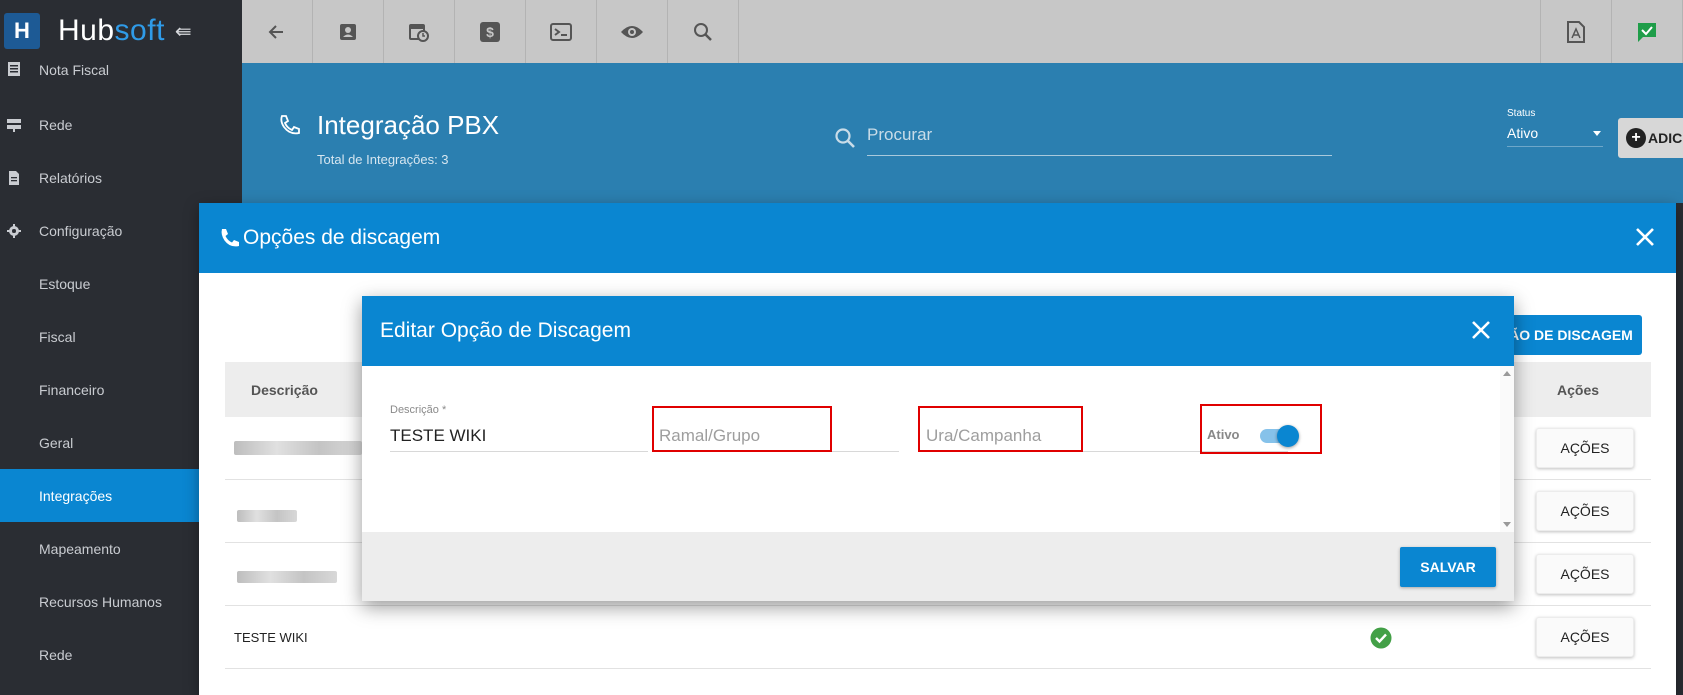  I want to click on dial-options-modal-header: Opções de discagem, so click(937, 238).